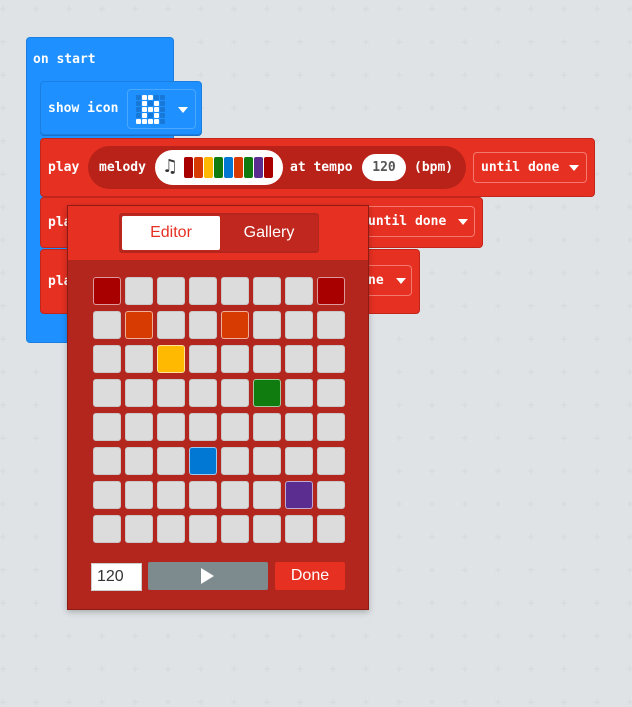 This screenshot has height=707, width=632. I want to click on until-done-dropdown: until done, so click(530, 167).